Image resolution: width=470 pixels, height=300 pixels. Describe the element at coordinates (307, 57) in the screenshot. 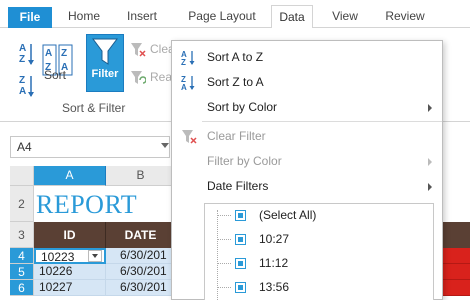

I see `menu-item-sort-a-to-z: A Z Sort A to Z` at that location.